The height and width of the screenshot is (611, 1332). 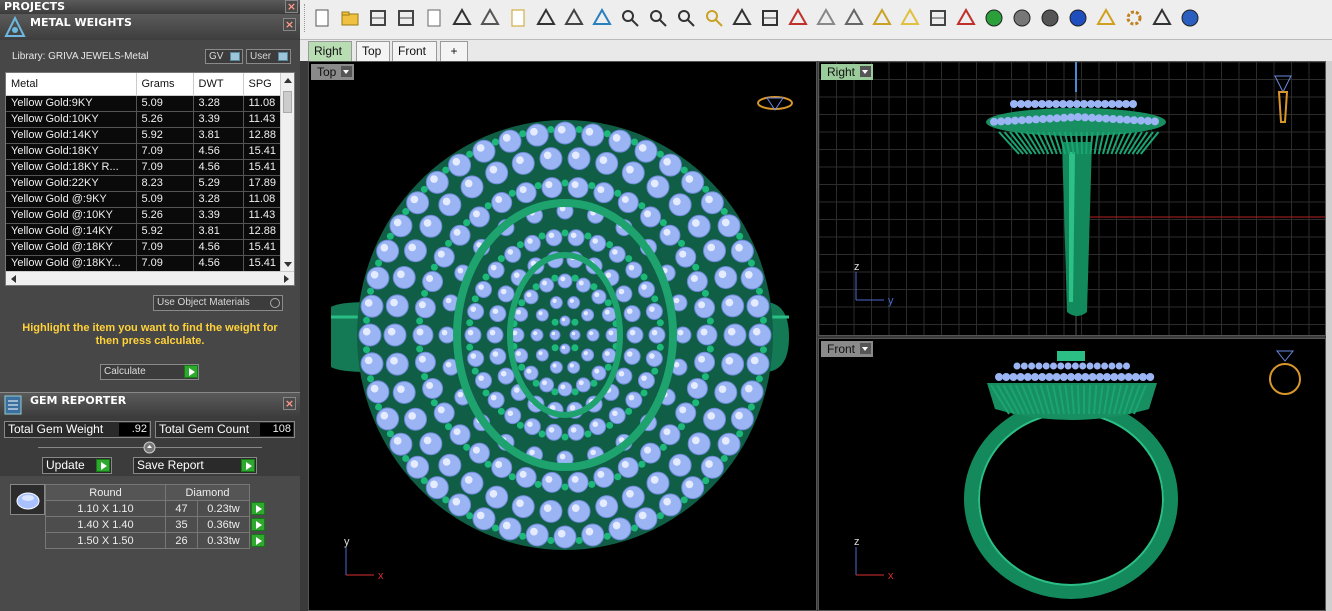 I want to click on paste-icon, so click(x=518, y=18).